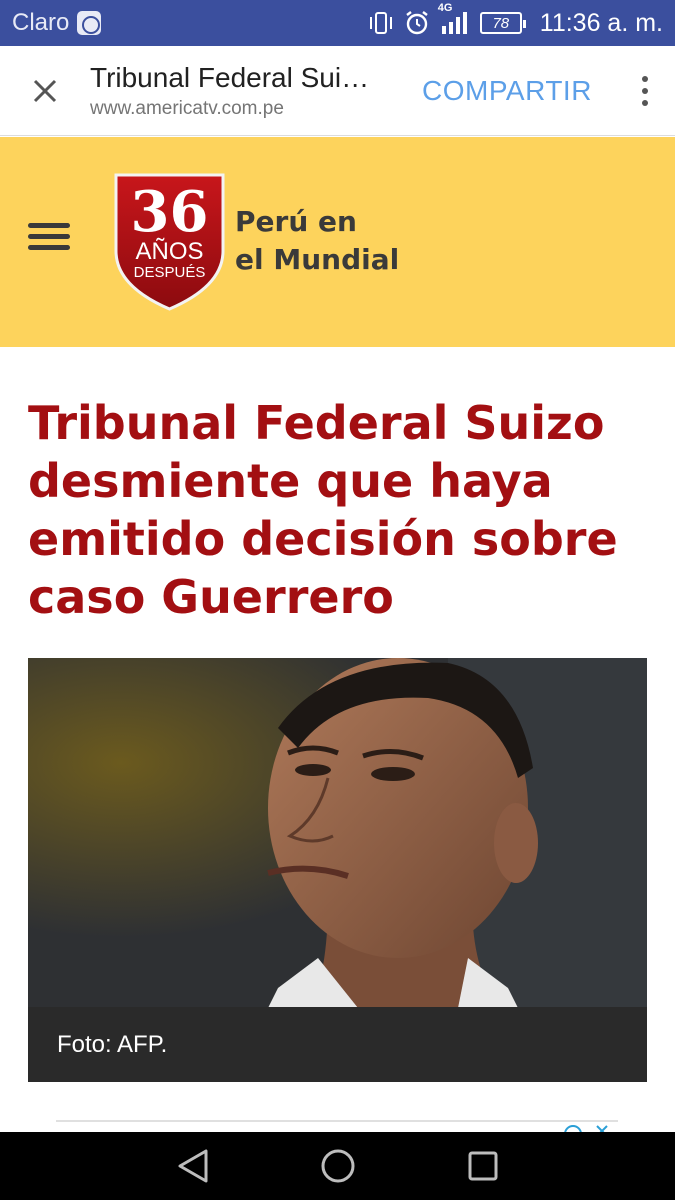  I want to click on photo-caption-box: Foto: AFP., so click(337, 1044).